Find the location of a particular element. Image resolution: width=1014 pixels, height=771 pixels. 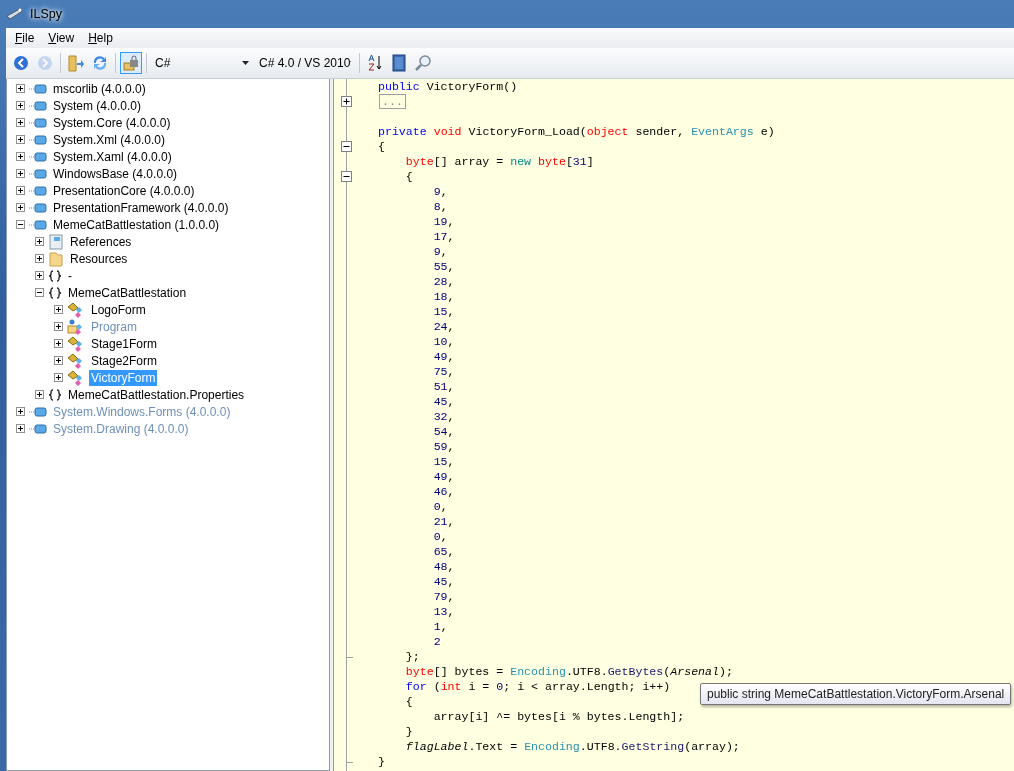

book-icon is located at coordinates (399, 63).